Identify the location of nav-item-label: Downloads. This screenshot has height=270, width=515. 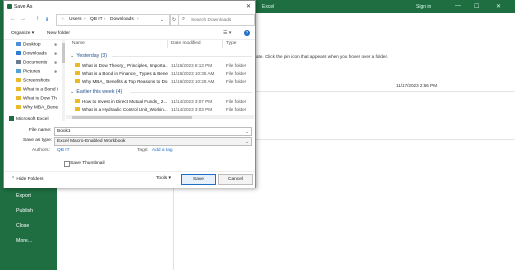
(35, 54).